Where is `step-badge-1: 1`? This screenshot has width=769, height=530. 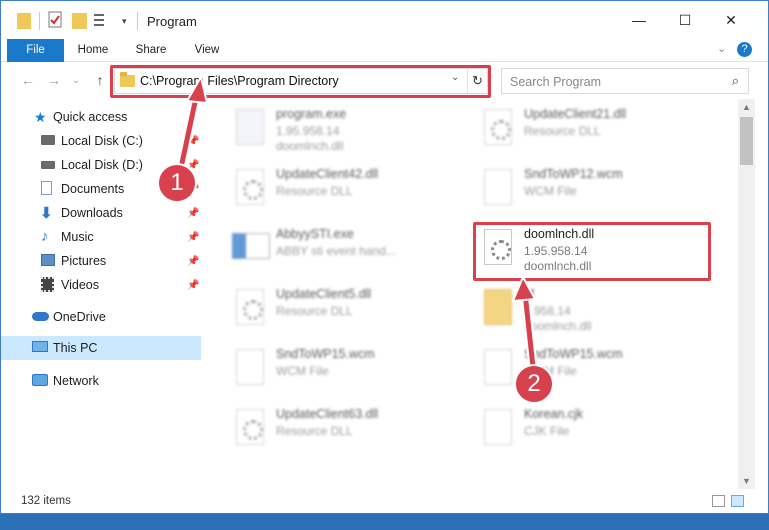 step-badge-1: 1 is located at coordinates (177, 183).